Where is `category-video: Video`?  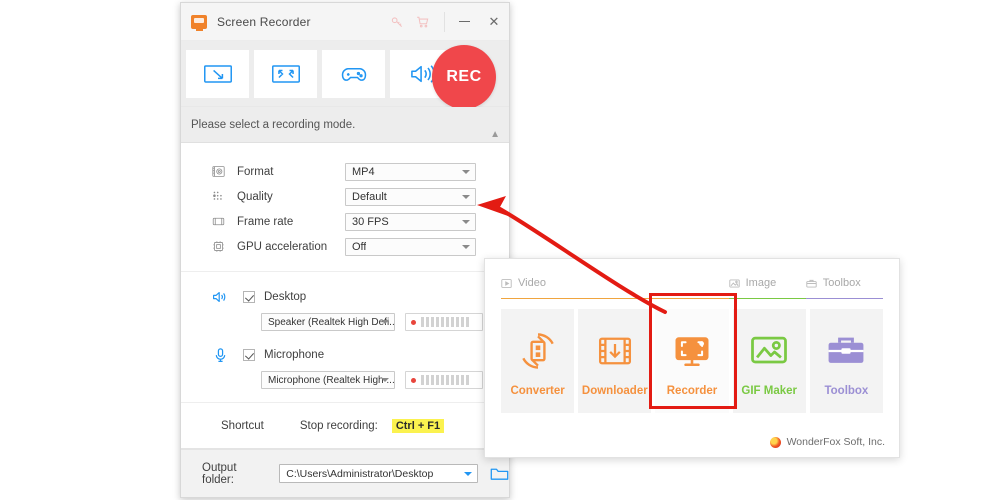 category-video: Video is located at coordinates (615, 287).